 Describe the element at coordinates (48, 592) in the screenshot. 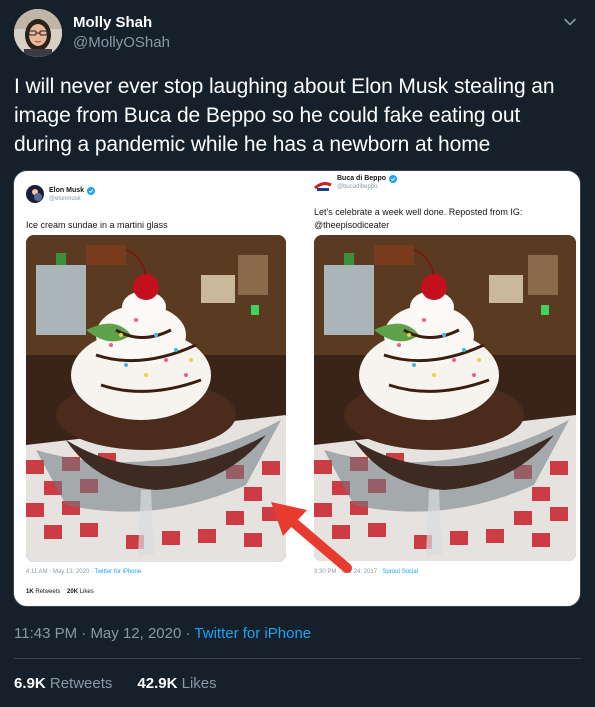

I see `embedded-retweets-label: Retweets` at that location.